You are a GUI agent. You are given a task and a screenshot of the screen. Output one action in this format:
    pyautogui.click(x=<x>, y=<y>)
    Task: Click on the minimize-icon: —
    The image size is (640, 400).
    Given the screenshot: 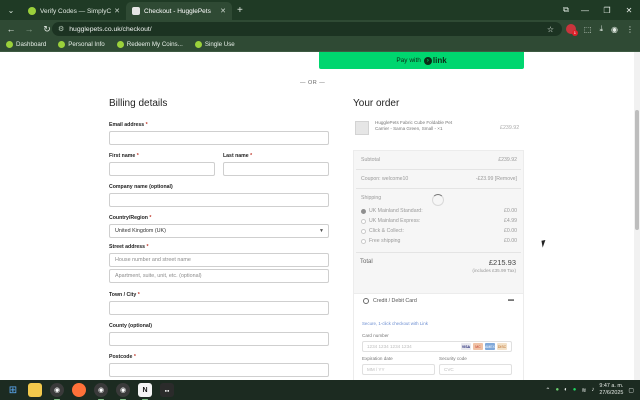 What is the action you would take?
    pyautogui.click(x=585, y=10)
    